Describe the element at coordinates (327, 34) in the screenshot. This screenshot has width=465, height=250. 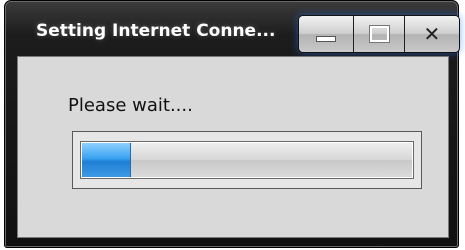
I see `minimize-button` at that location.